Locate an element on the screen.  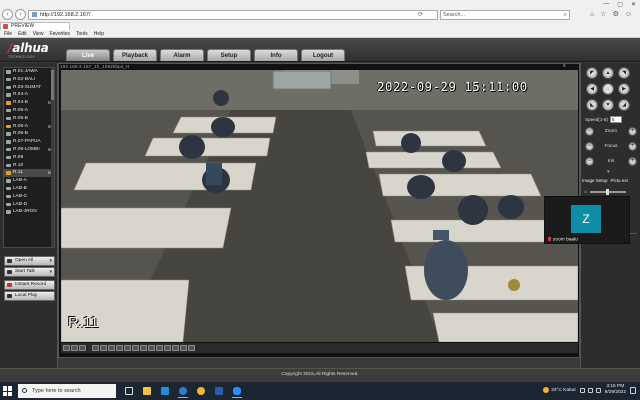
zoom-meeting-tile: Z zoom baalo is located at coordinates (587, 220).